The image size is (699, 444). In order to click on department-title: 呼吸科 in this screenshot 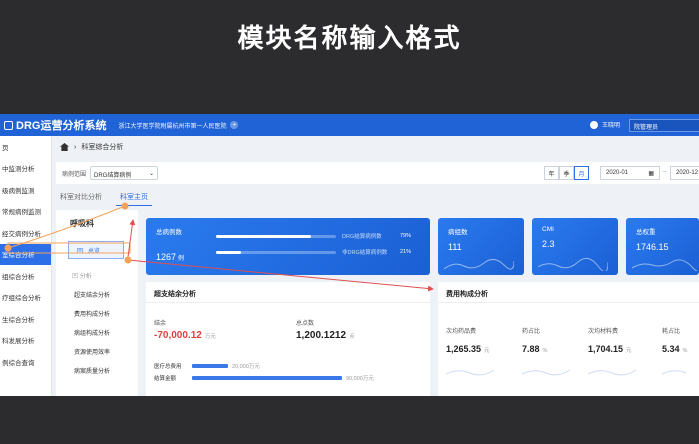, I will do `click(82, 223)`.